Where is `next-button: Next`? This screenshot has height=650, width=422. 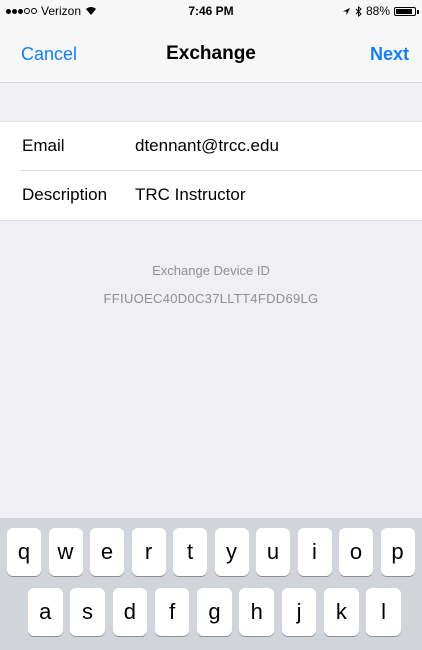
next-button: Next is located at coordinates (389, 54).